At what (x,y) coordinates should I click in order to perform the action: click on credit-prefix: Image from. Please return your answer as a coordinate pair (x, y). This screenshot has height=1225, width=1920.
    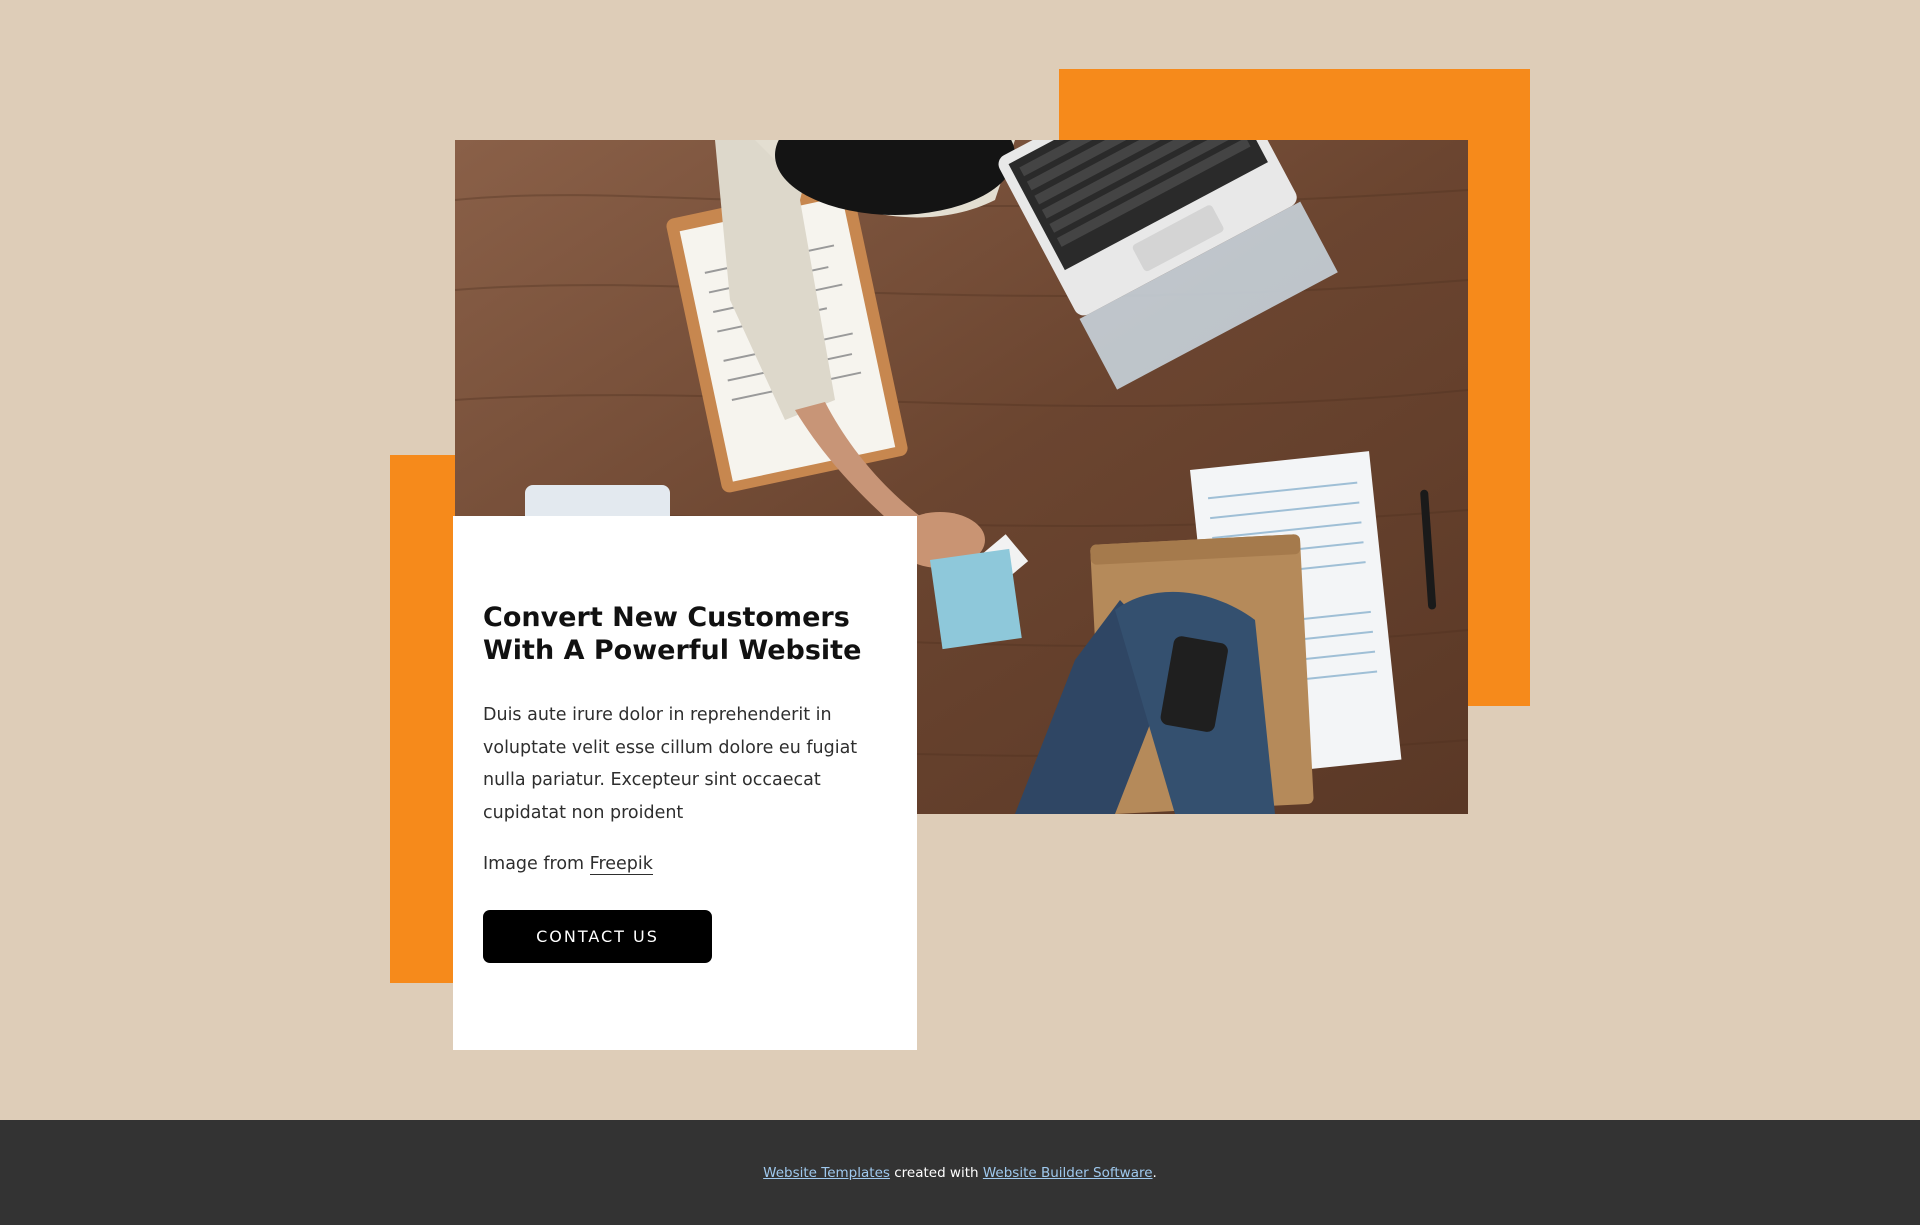
    Looking at the image, I should click on (536, 864).